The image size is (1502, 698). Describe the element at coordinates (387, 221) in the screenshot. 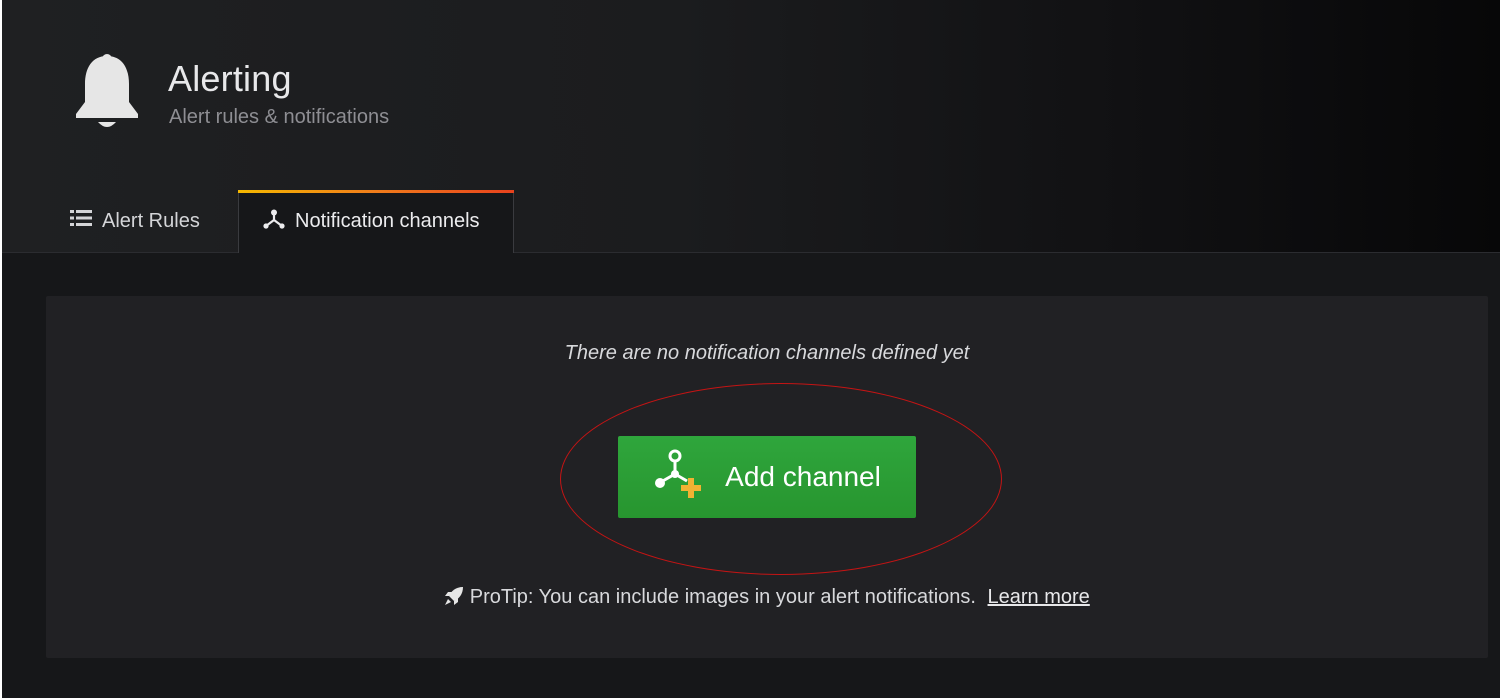

I see `tab-notification-channels-label: Notification channels` at that location.